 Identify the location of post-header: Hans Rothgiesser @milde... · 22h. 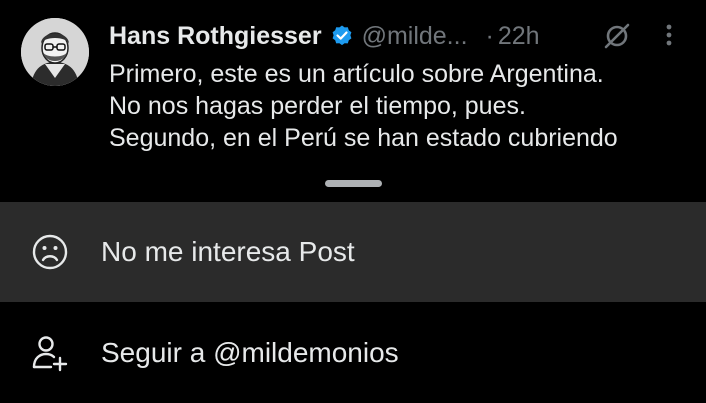
(397, 36).